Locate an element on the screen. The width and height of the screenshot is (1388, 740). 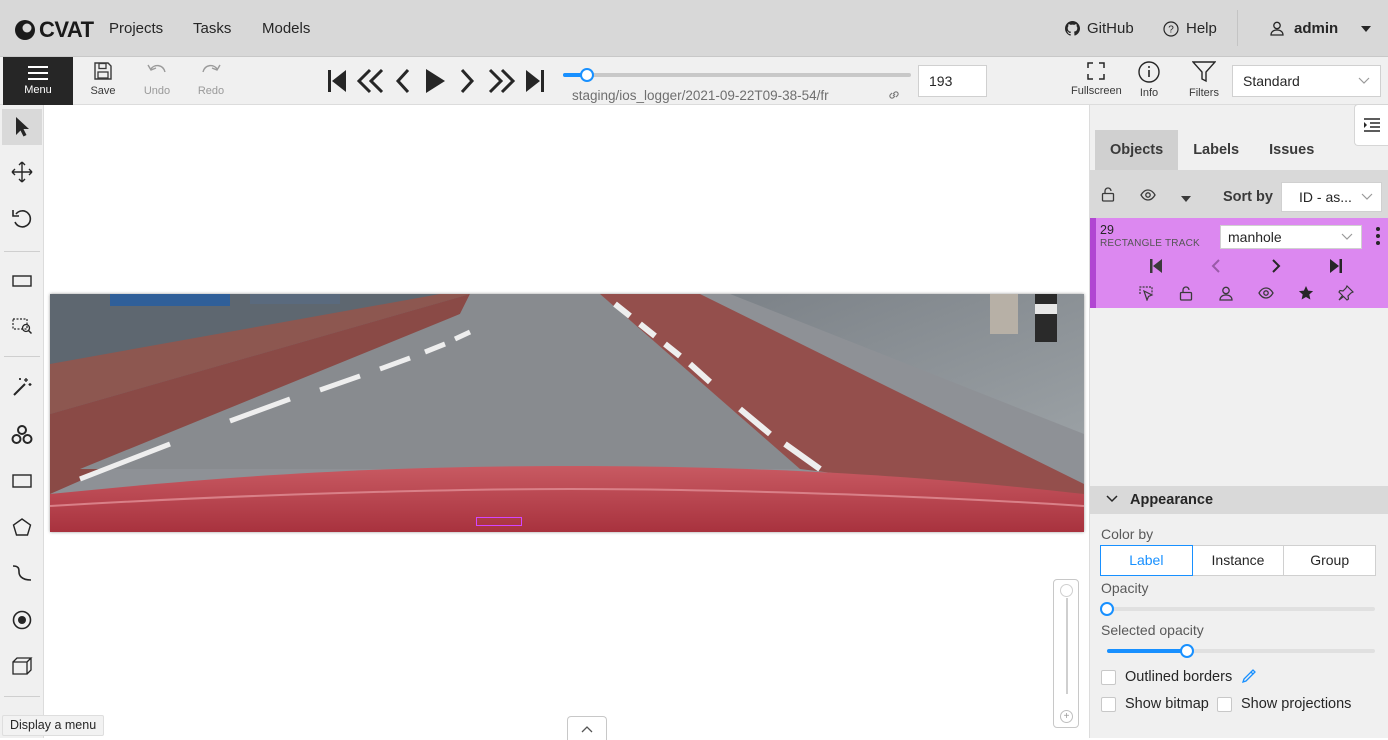
help-link: ? Help is located at coordinates (1190, 28).